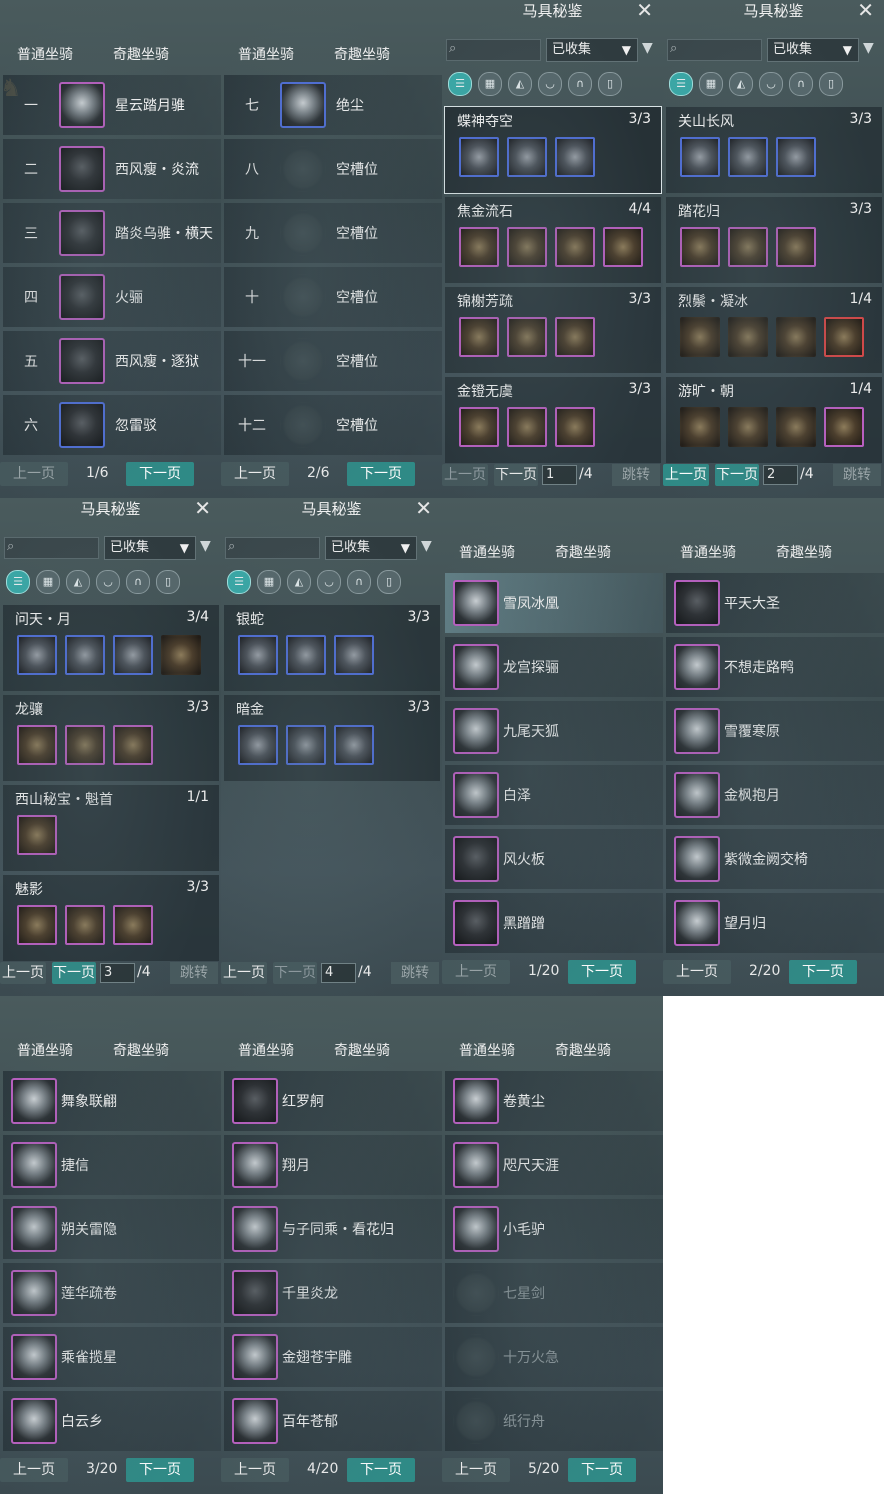 The height and width of the screenshot is (1494, 884). Describe the element at coordinates (112, 169) in the screenshot. I see `list-item: 二 西风瘦・炎流` at that location.